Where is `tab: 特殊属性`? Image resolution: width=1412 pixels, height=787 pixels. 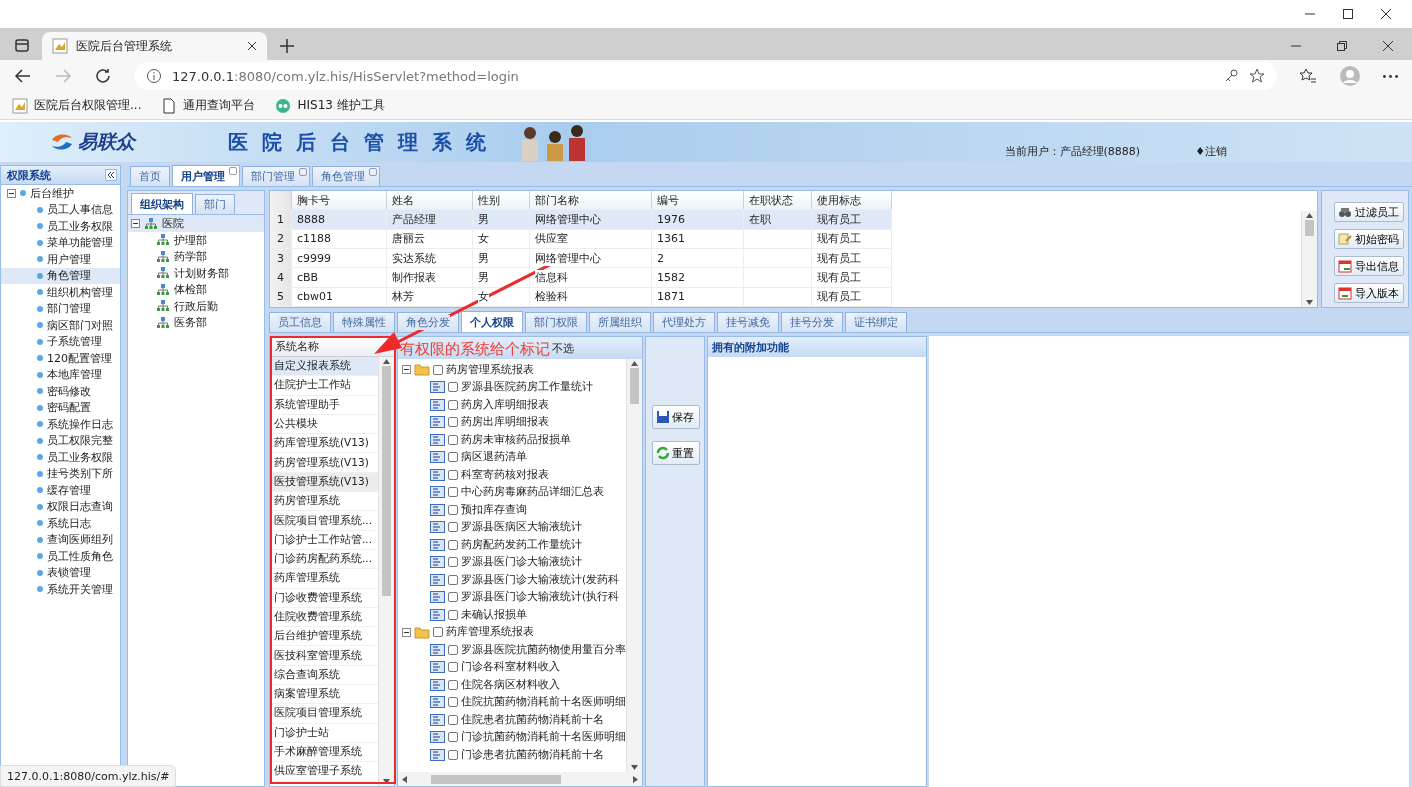
tab: 特殊属性 is located at coordinates (364, 322).